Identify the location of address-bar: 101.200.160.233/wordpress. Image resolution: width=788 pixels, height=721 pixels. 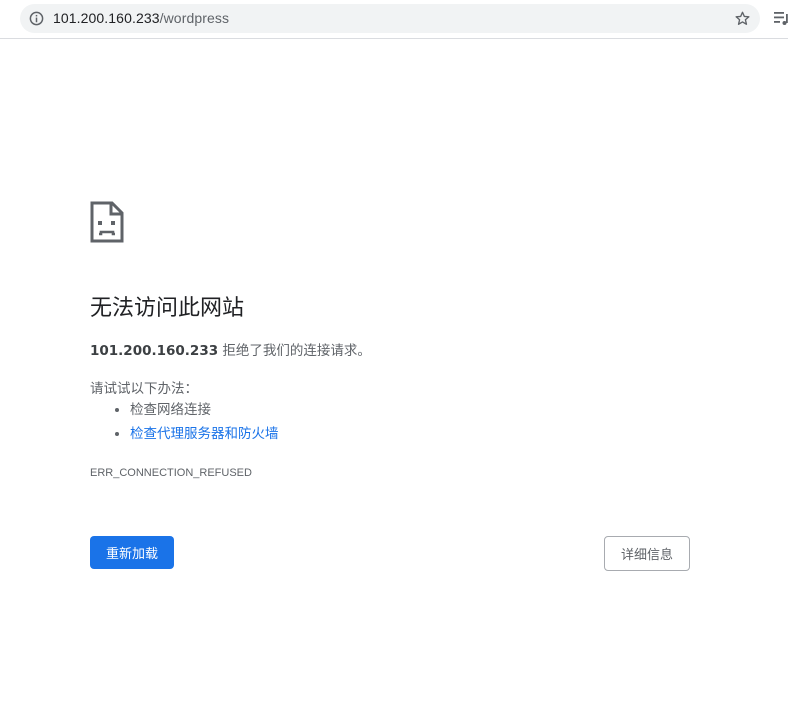
(390, 18).